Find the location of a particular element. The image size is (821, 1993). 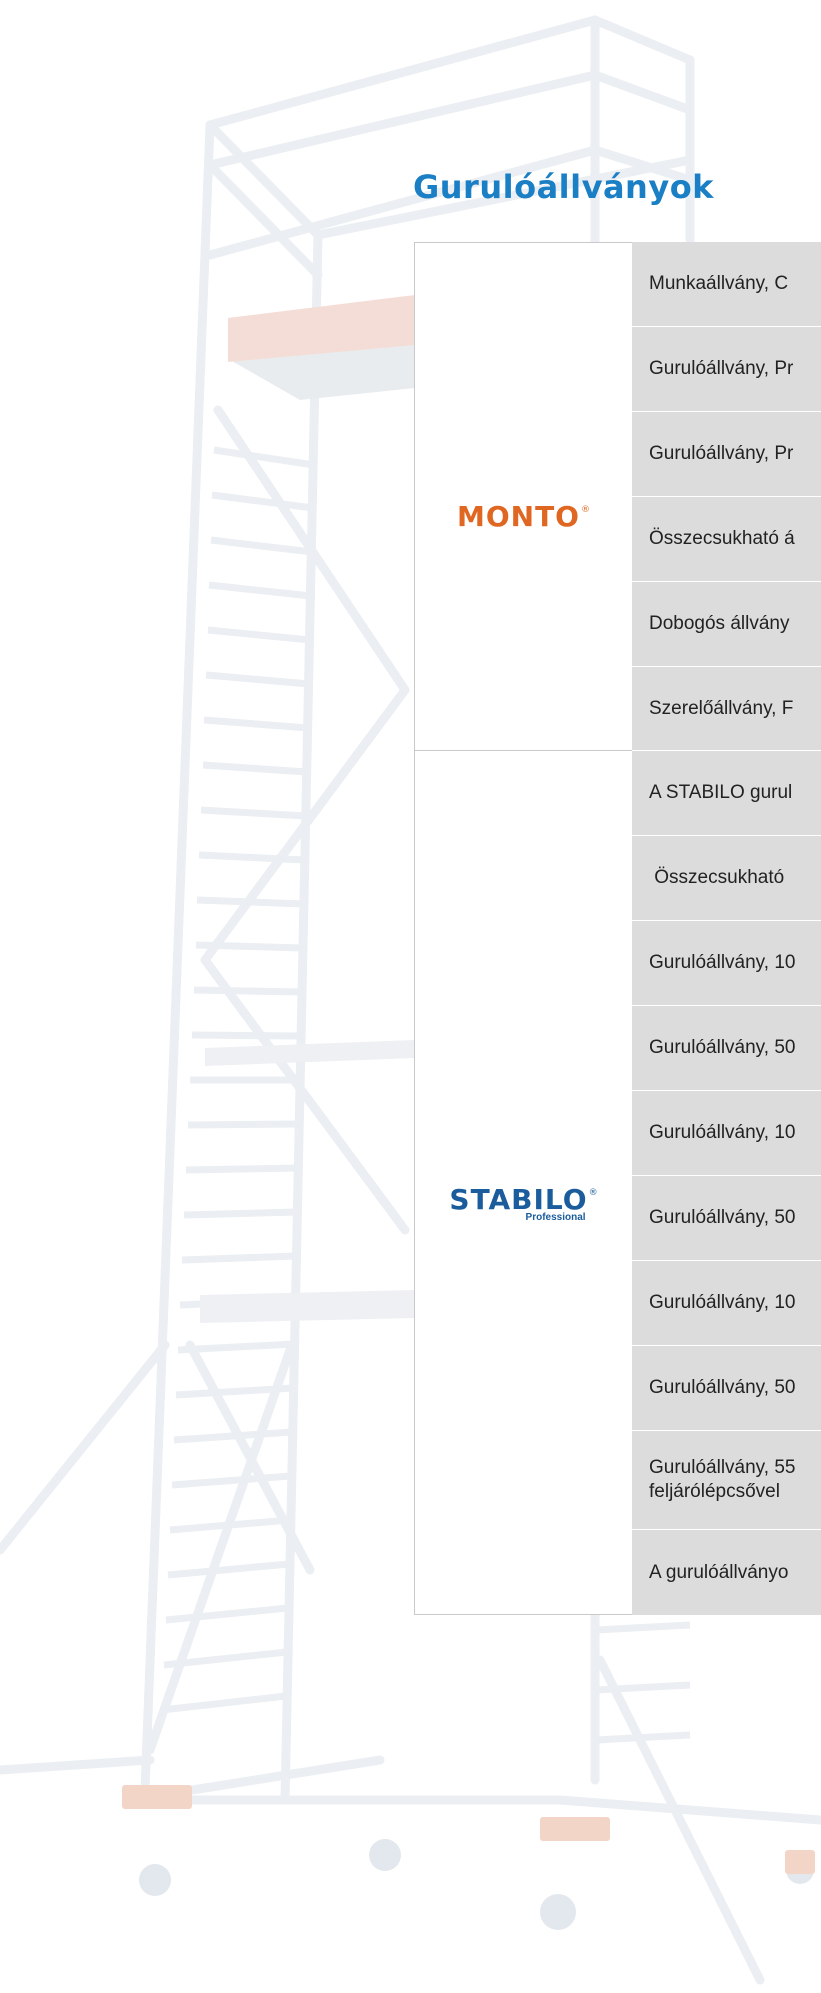

stabilo-logo: STABILO® Professional is located at coordinates (523, 1203).